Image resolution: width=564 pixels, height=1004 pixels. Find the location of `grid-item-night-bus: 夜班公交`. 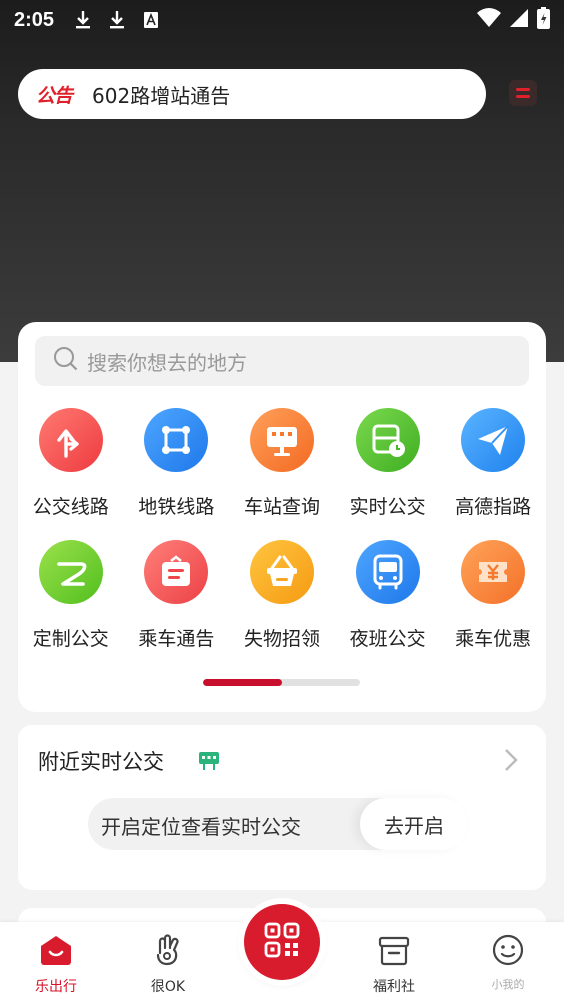

grid-item-night-bus: 夜班公交 is located at coordinates (388, 604).